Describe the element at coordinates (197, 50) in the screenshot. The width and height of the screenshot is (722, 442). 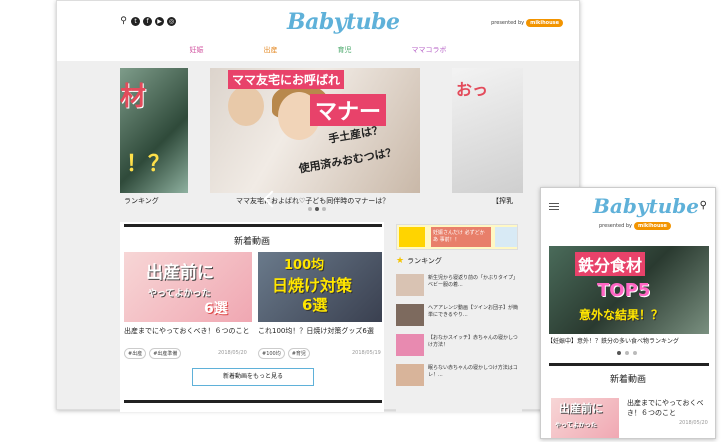
I see `nav-item-pregnancy: 妊娠` at that location.